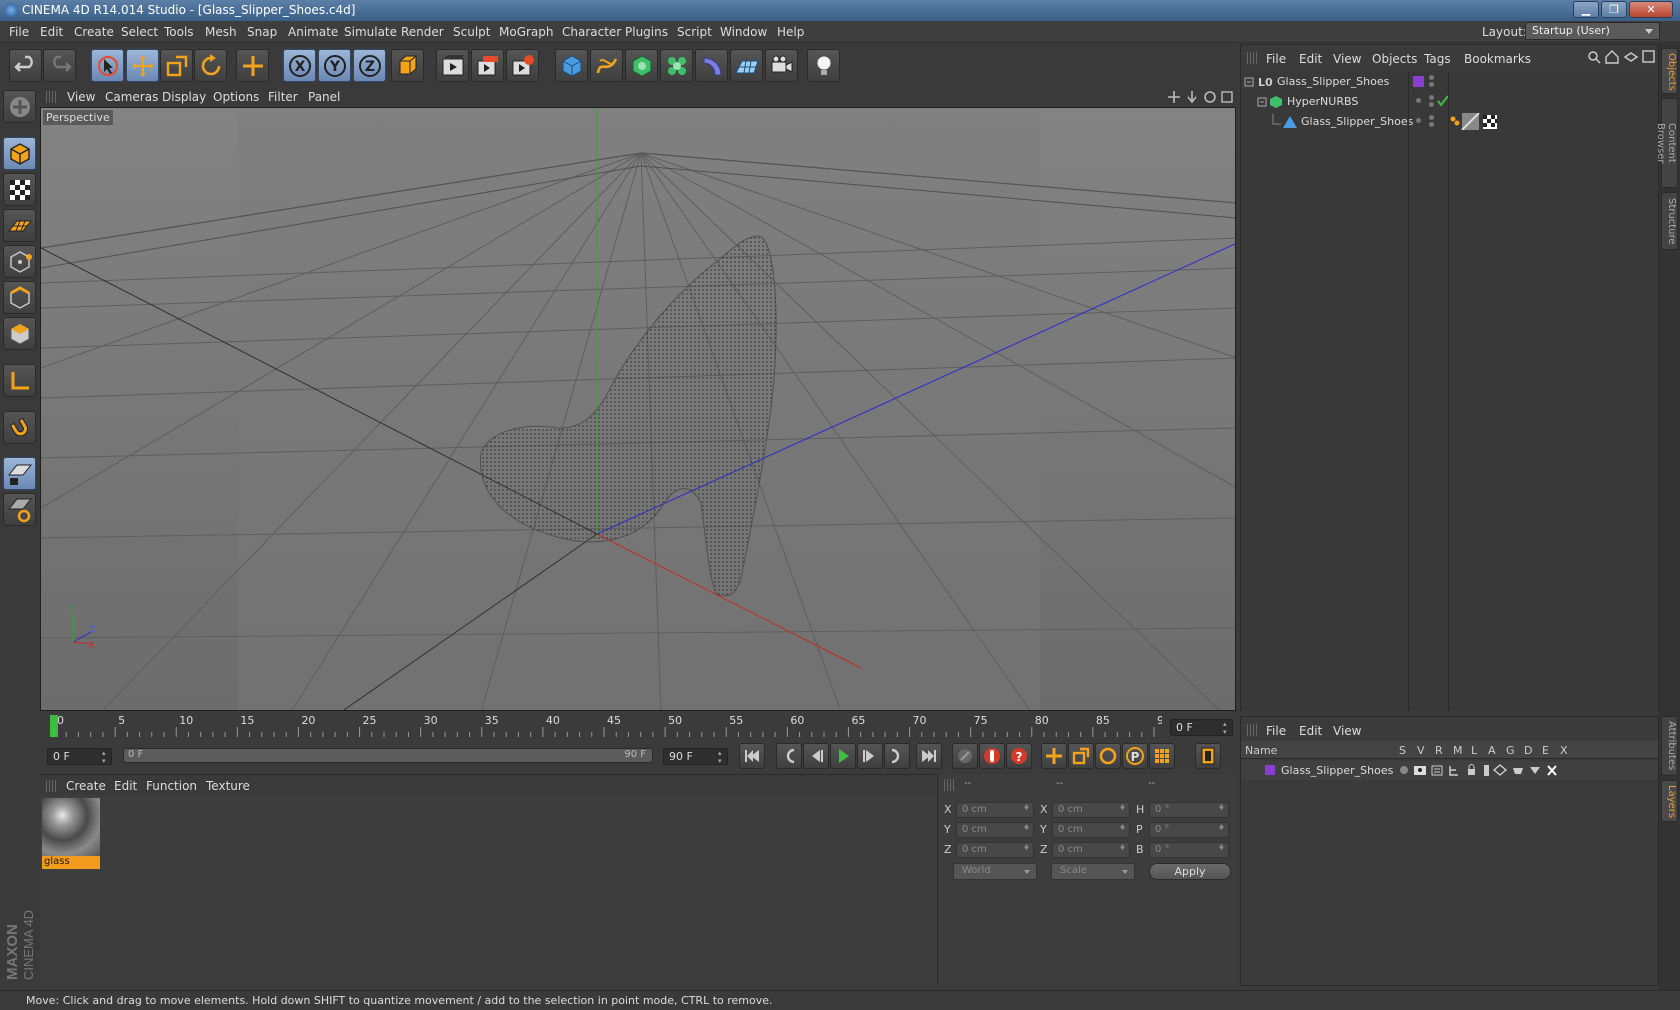 The height and width of the screenshot is (1010, 1680). Describe the element at coordinates (1449, 81) in the screenshot. I see `object-row: L0 Glass_Slipper_Shoes` at that location.